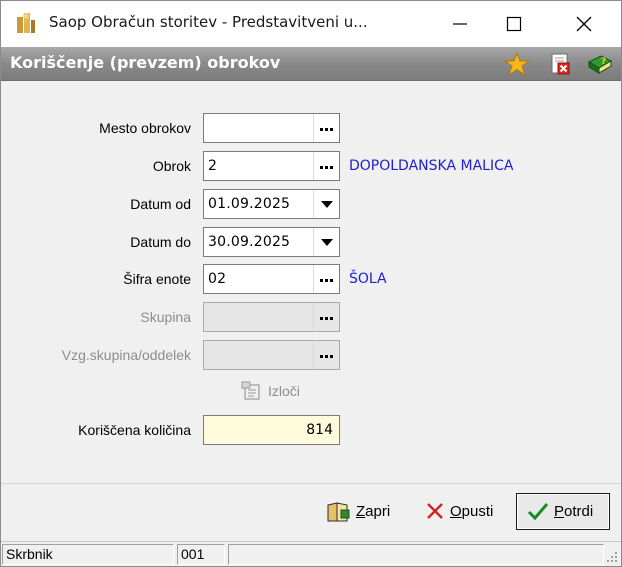  I want to click on close-book-icon, so click(338, 512).